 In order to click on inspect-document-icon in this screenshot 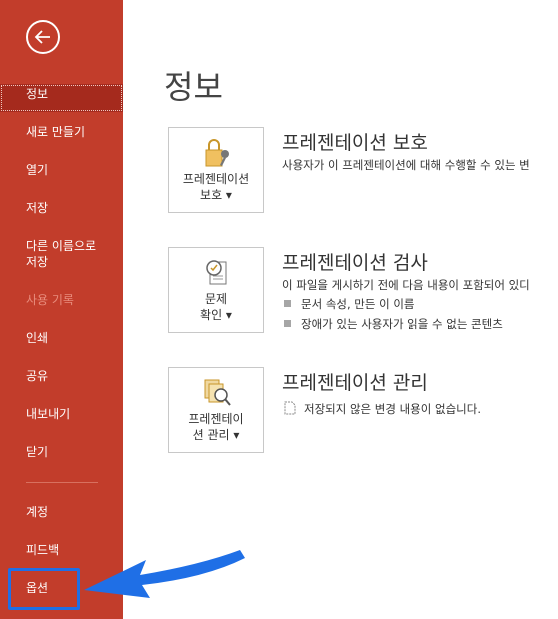, I will do `click(216, 272)`.